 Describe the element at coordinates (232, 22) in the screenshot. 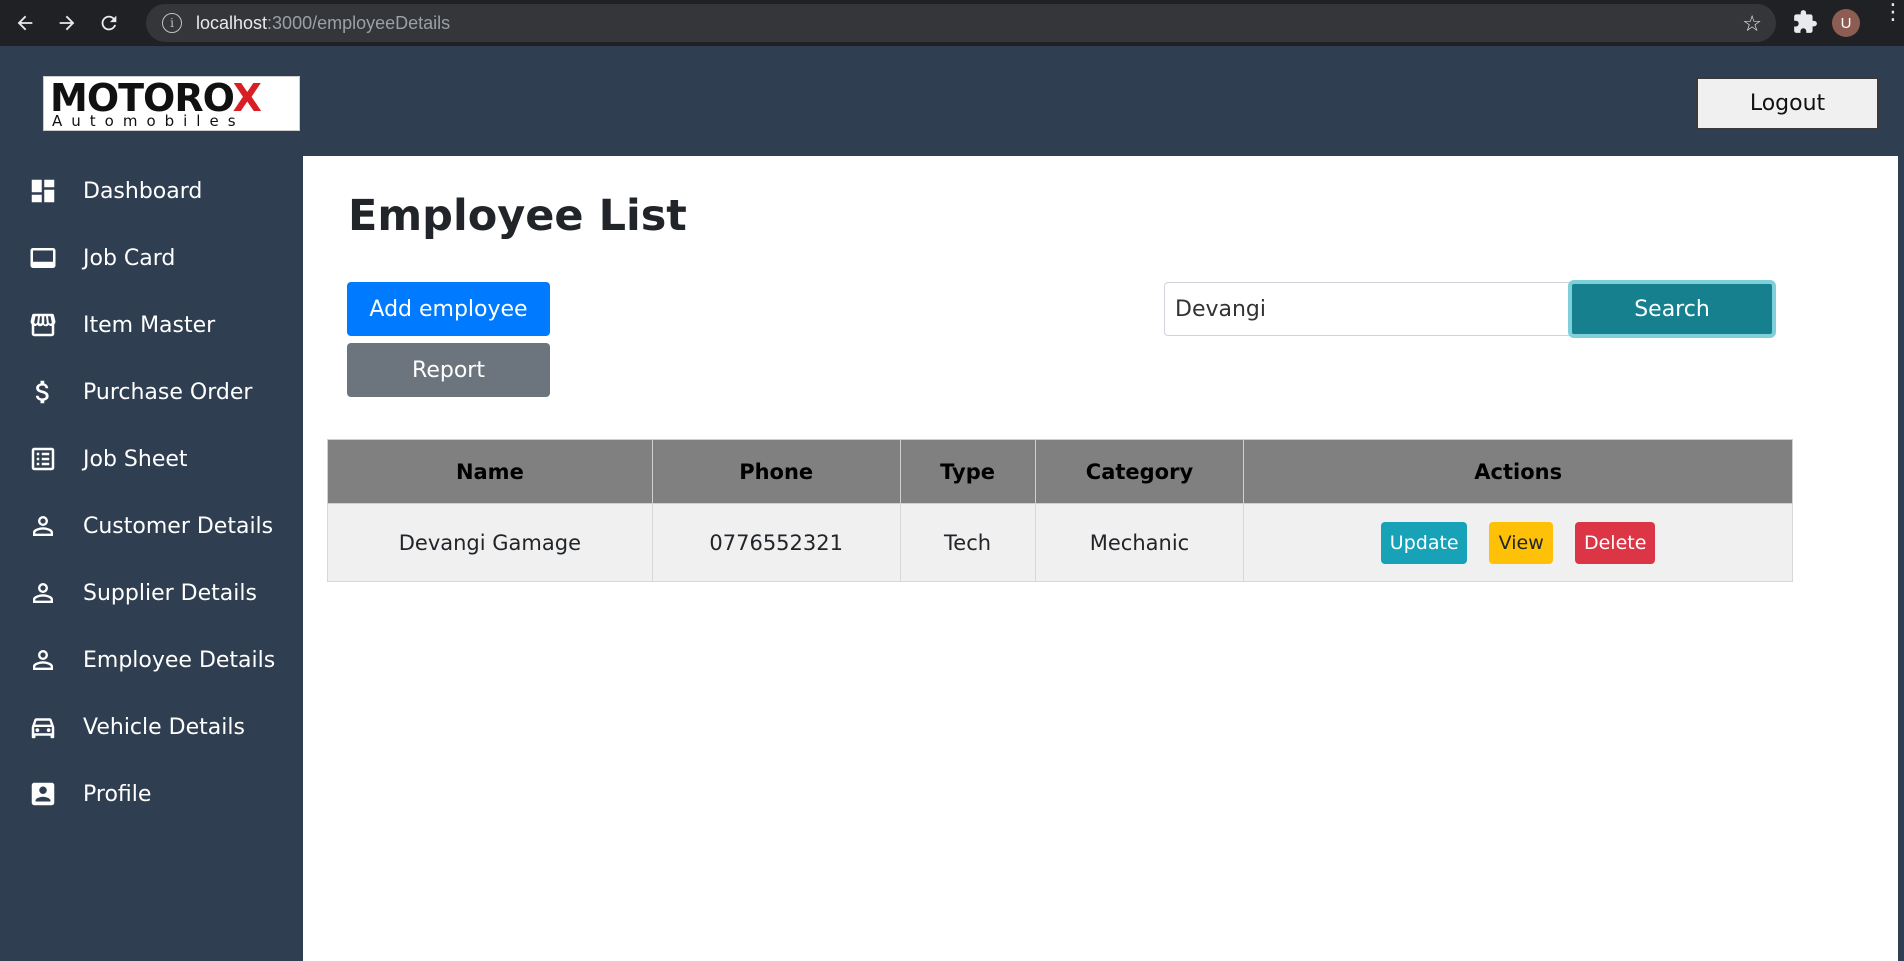

I see `url-host: localhost` at that location.